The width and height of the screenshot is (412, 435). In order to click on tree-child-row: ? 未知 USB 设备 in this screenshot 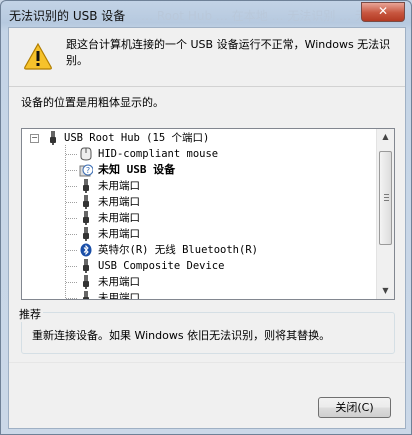, I will do `click(200, 170)`.